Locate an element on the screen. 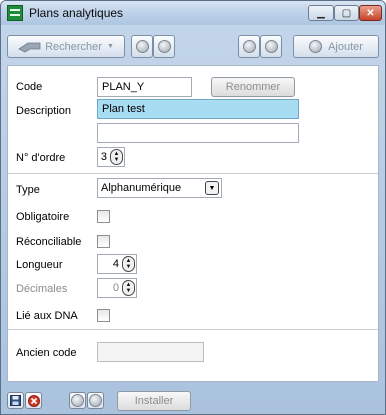 The width and height of the screenshot is (386, 415). length-spinner: 4 ▲ ▼ is located at coordinates (117, 264).